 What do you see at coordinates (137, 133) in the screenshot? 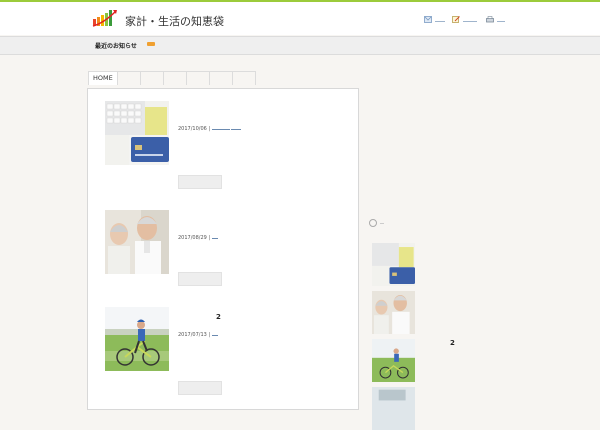
I see `credit-card-keyboard-image` at bounding box center [137, 133].